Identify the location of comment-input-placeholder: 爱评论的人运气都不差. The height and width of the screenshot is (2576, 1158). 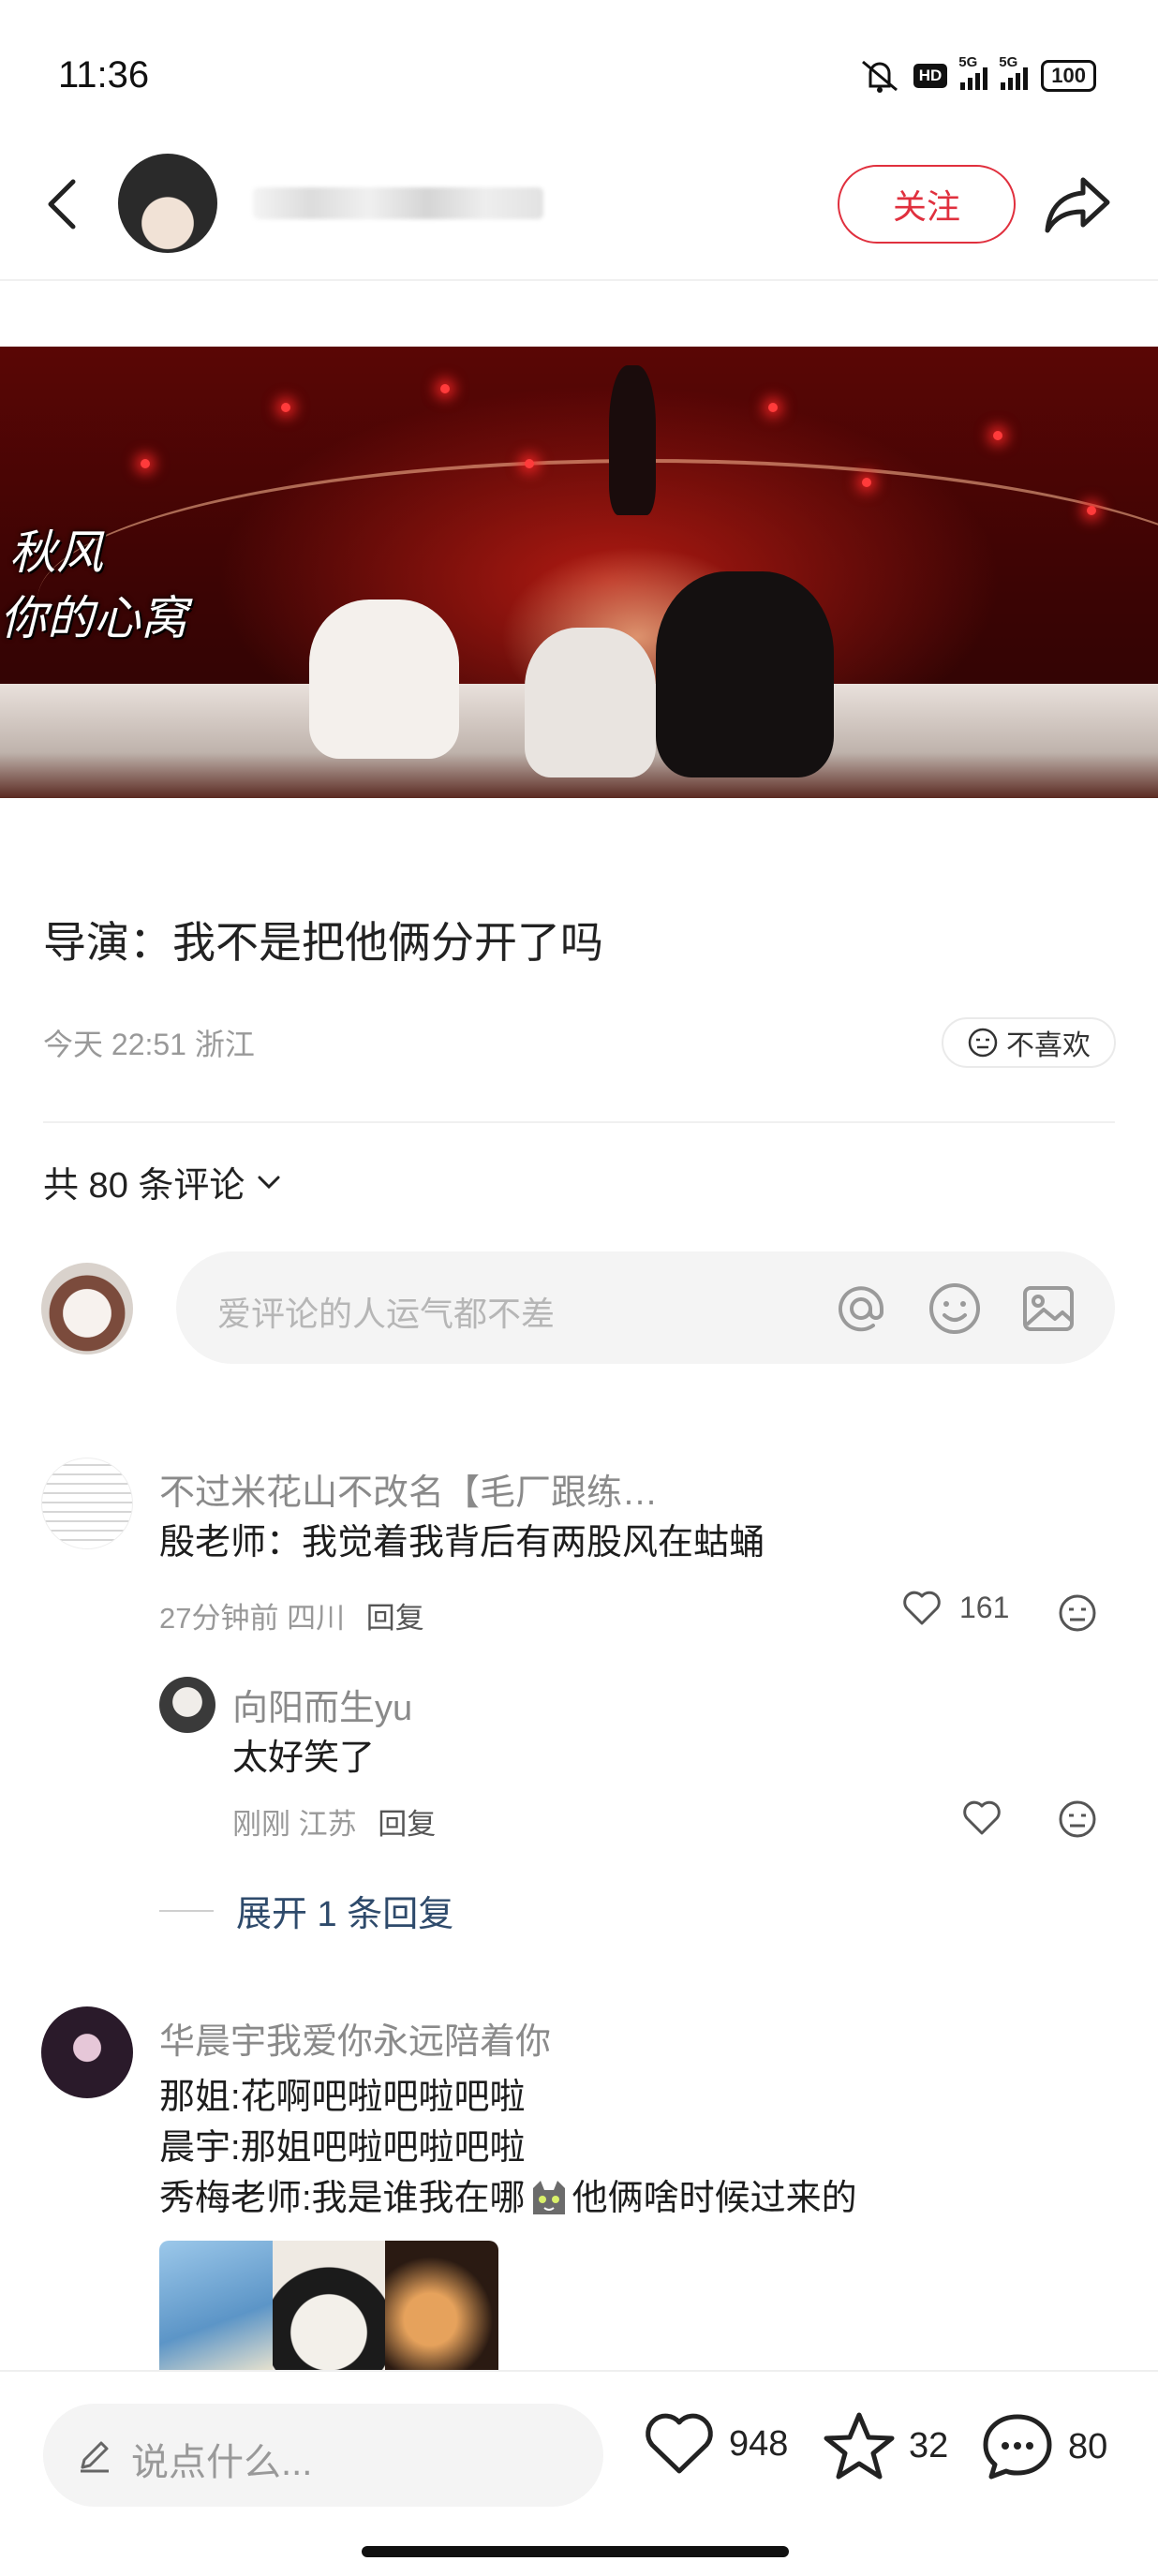
(387, 1314).